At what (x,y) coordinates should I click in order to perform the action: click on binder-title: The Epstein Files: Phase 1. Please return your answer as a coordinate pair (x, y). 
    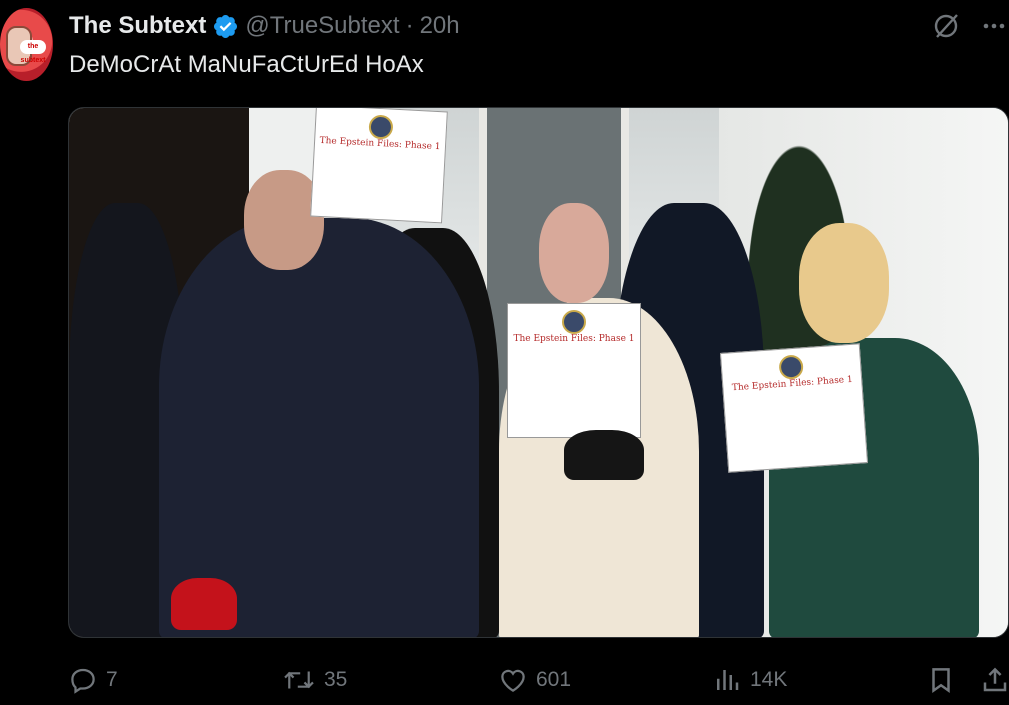
    Looking at the image, I should click on (574, 339).